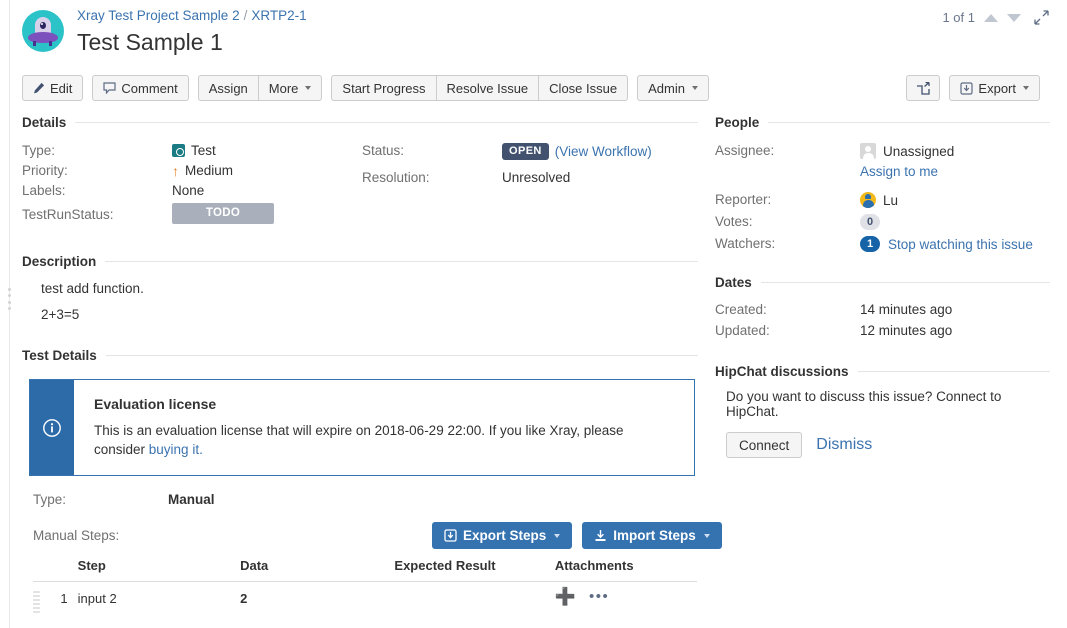 The height and width of the screenshot is (628, 1067). I want to click on votes-count-badge: 0, so click(870, 222).